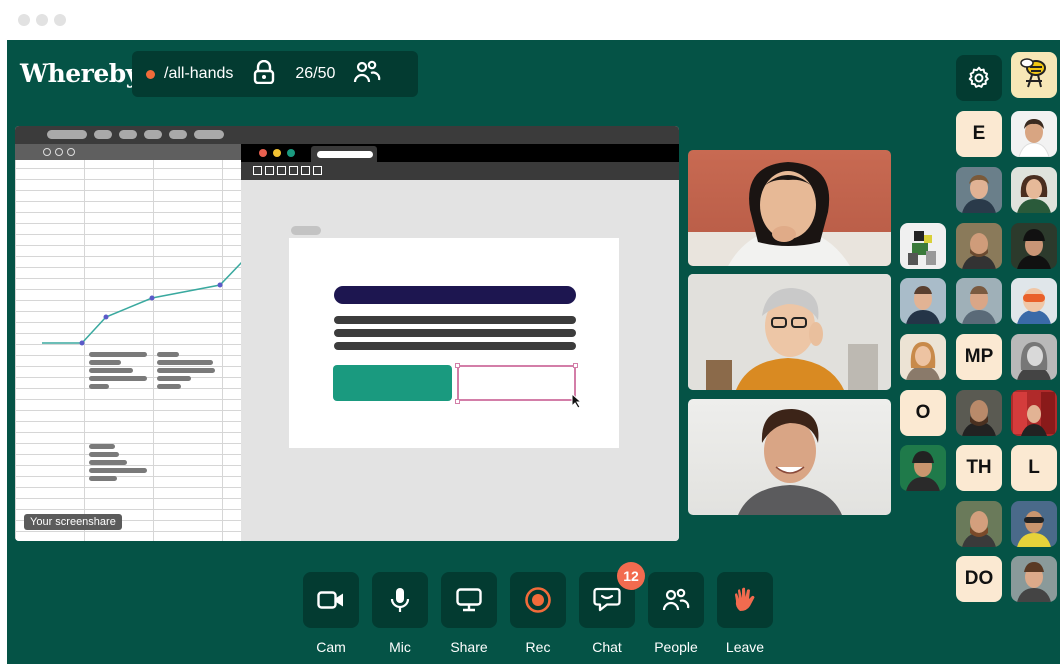 This screenshot has width=1060, height=664. I want to click on mic-button, so click(400, 600).